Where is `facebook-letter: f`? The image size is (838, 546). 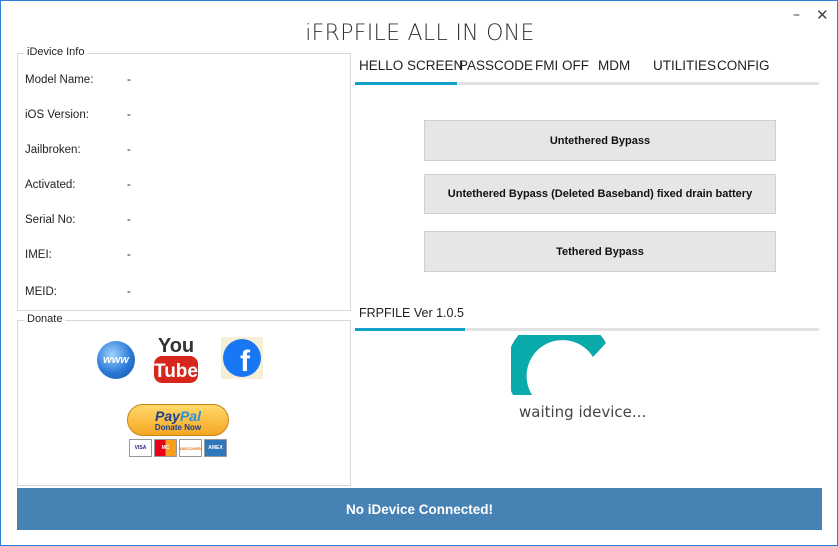
facebook-letter: f is located at coordinates (245, 361).